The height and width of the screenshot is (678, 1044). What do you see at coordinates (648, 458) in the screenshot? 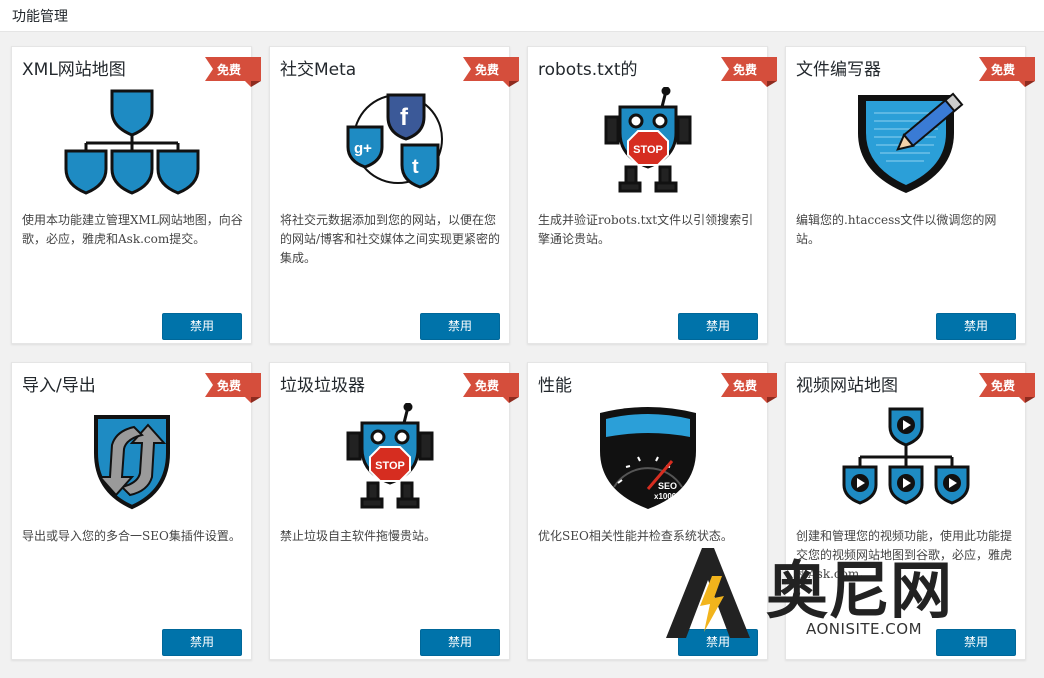
I see `speedometer-icon: SEO x1000` at bounding box center [648, 458].